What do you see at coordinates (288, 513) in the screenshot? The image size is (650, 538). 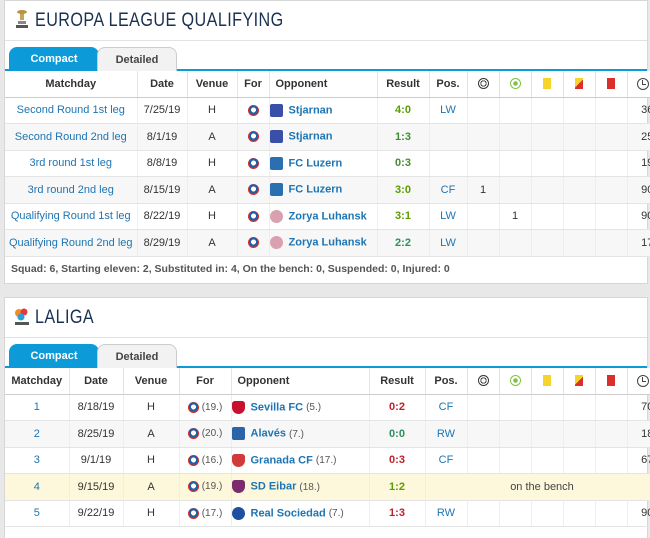 I see `opponent-link: Real Sociedad` at bounding box center [288, 513].